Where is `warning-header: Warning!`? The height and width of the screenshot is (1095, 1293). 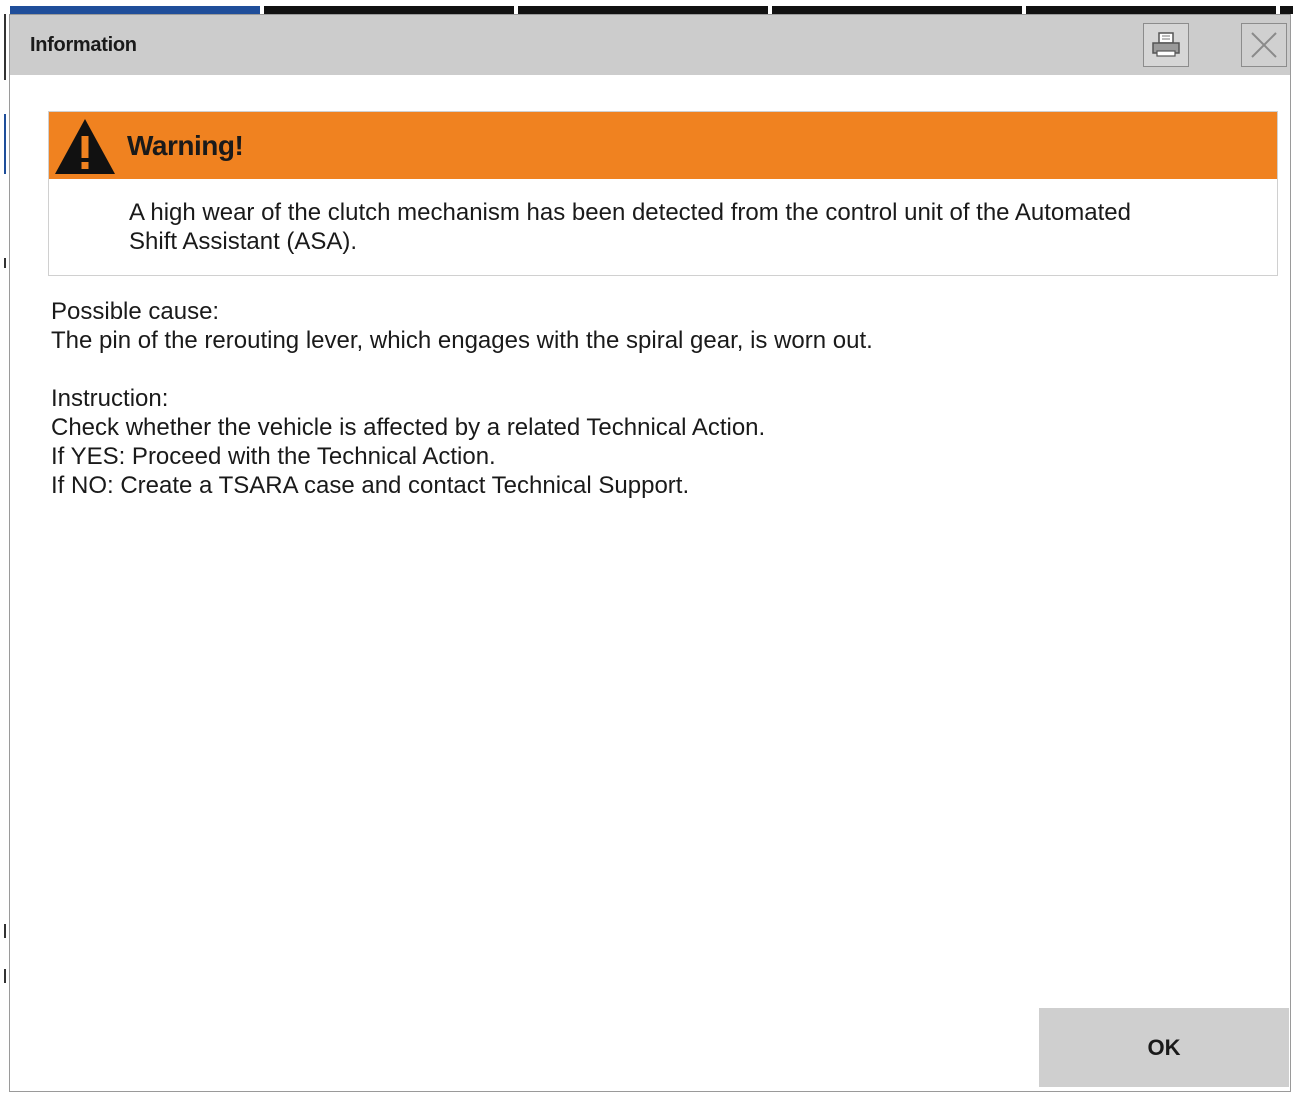 warning-header: Warning! is located at coordinates (663, 145).